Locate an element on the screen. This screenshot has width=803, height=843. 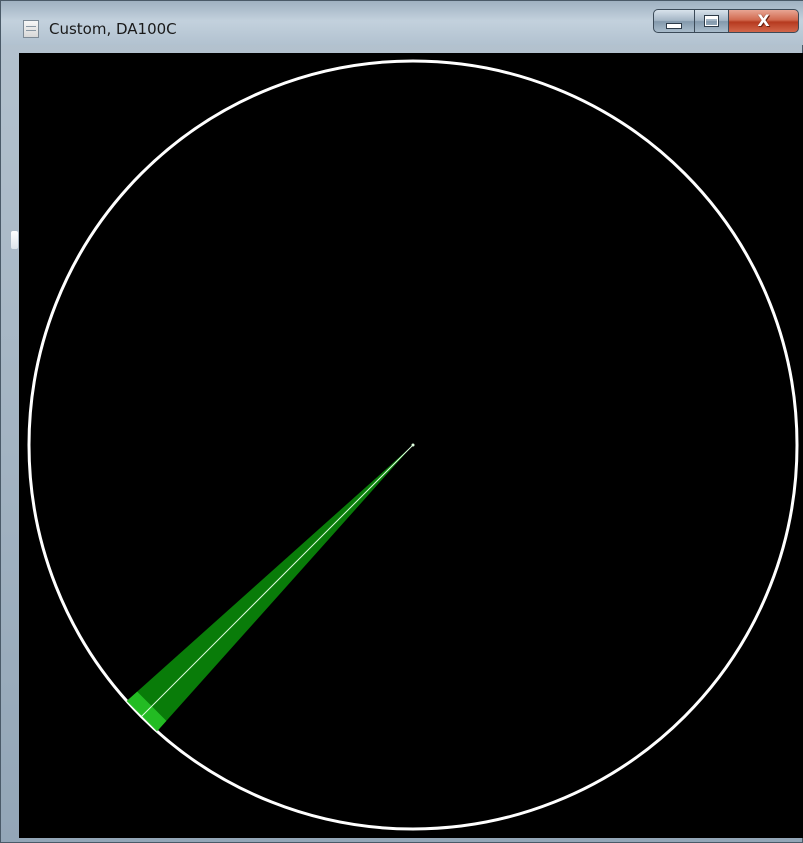
window-frame-highlight is located at coordinates (14, 240).